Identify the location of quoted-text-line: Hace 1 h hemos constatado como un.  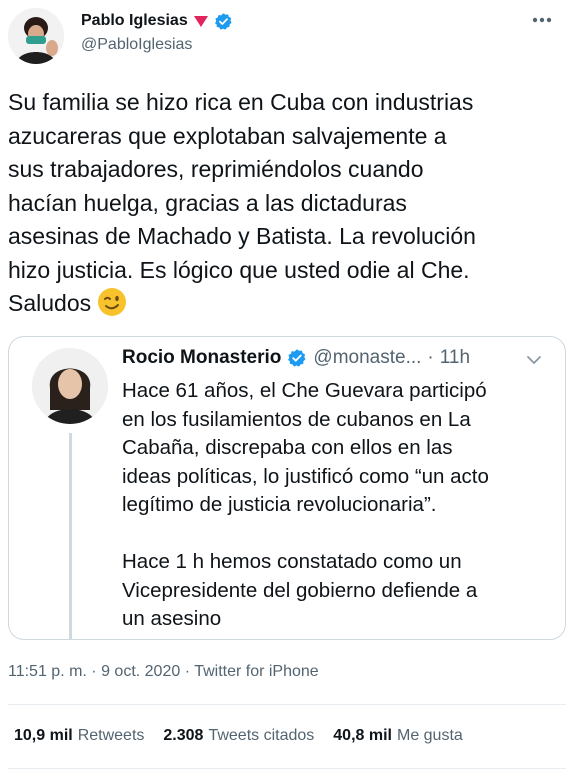
(292, 561).